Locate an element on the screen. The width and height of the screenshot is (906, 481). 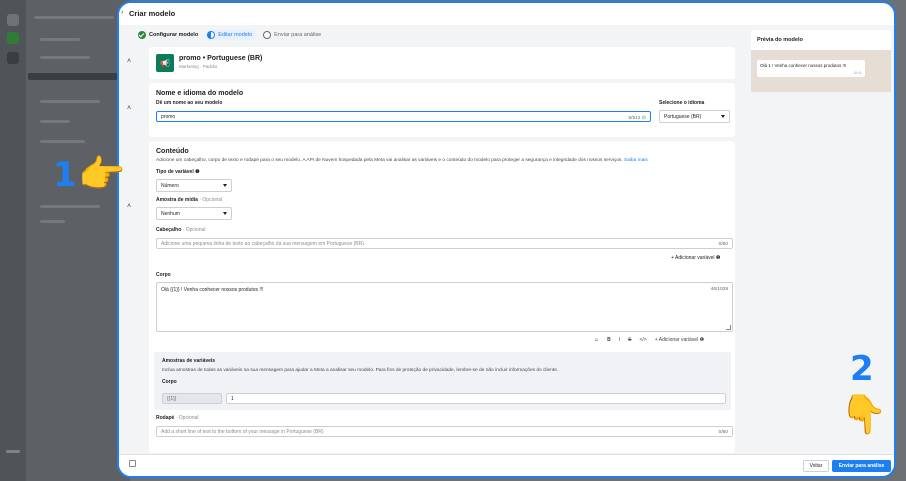
variable-sample-input: 1 is located at coordinates (476, 398).